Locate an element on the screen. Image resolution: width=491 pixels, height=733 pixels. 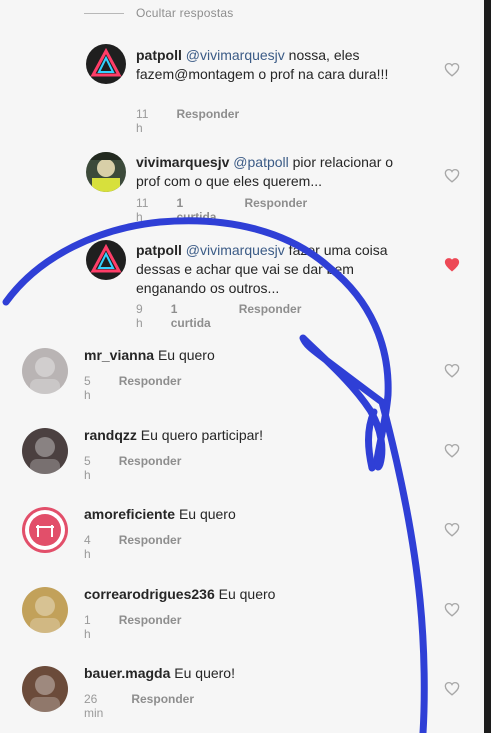
username: randqzz is located at coordinates (110, 435).